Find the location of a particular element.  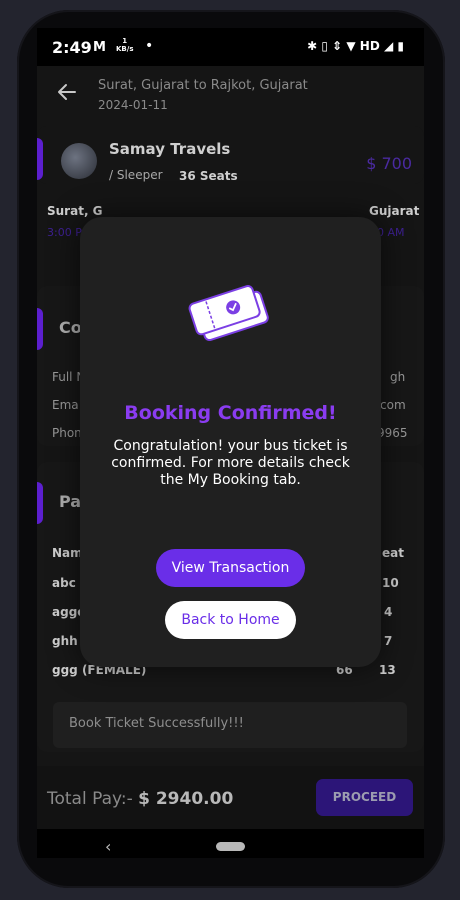

contact-value: 9965 is located at coordinates (392, 433).